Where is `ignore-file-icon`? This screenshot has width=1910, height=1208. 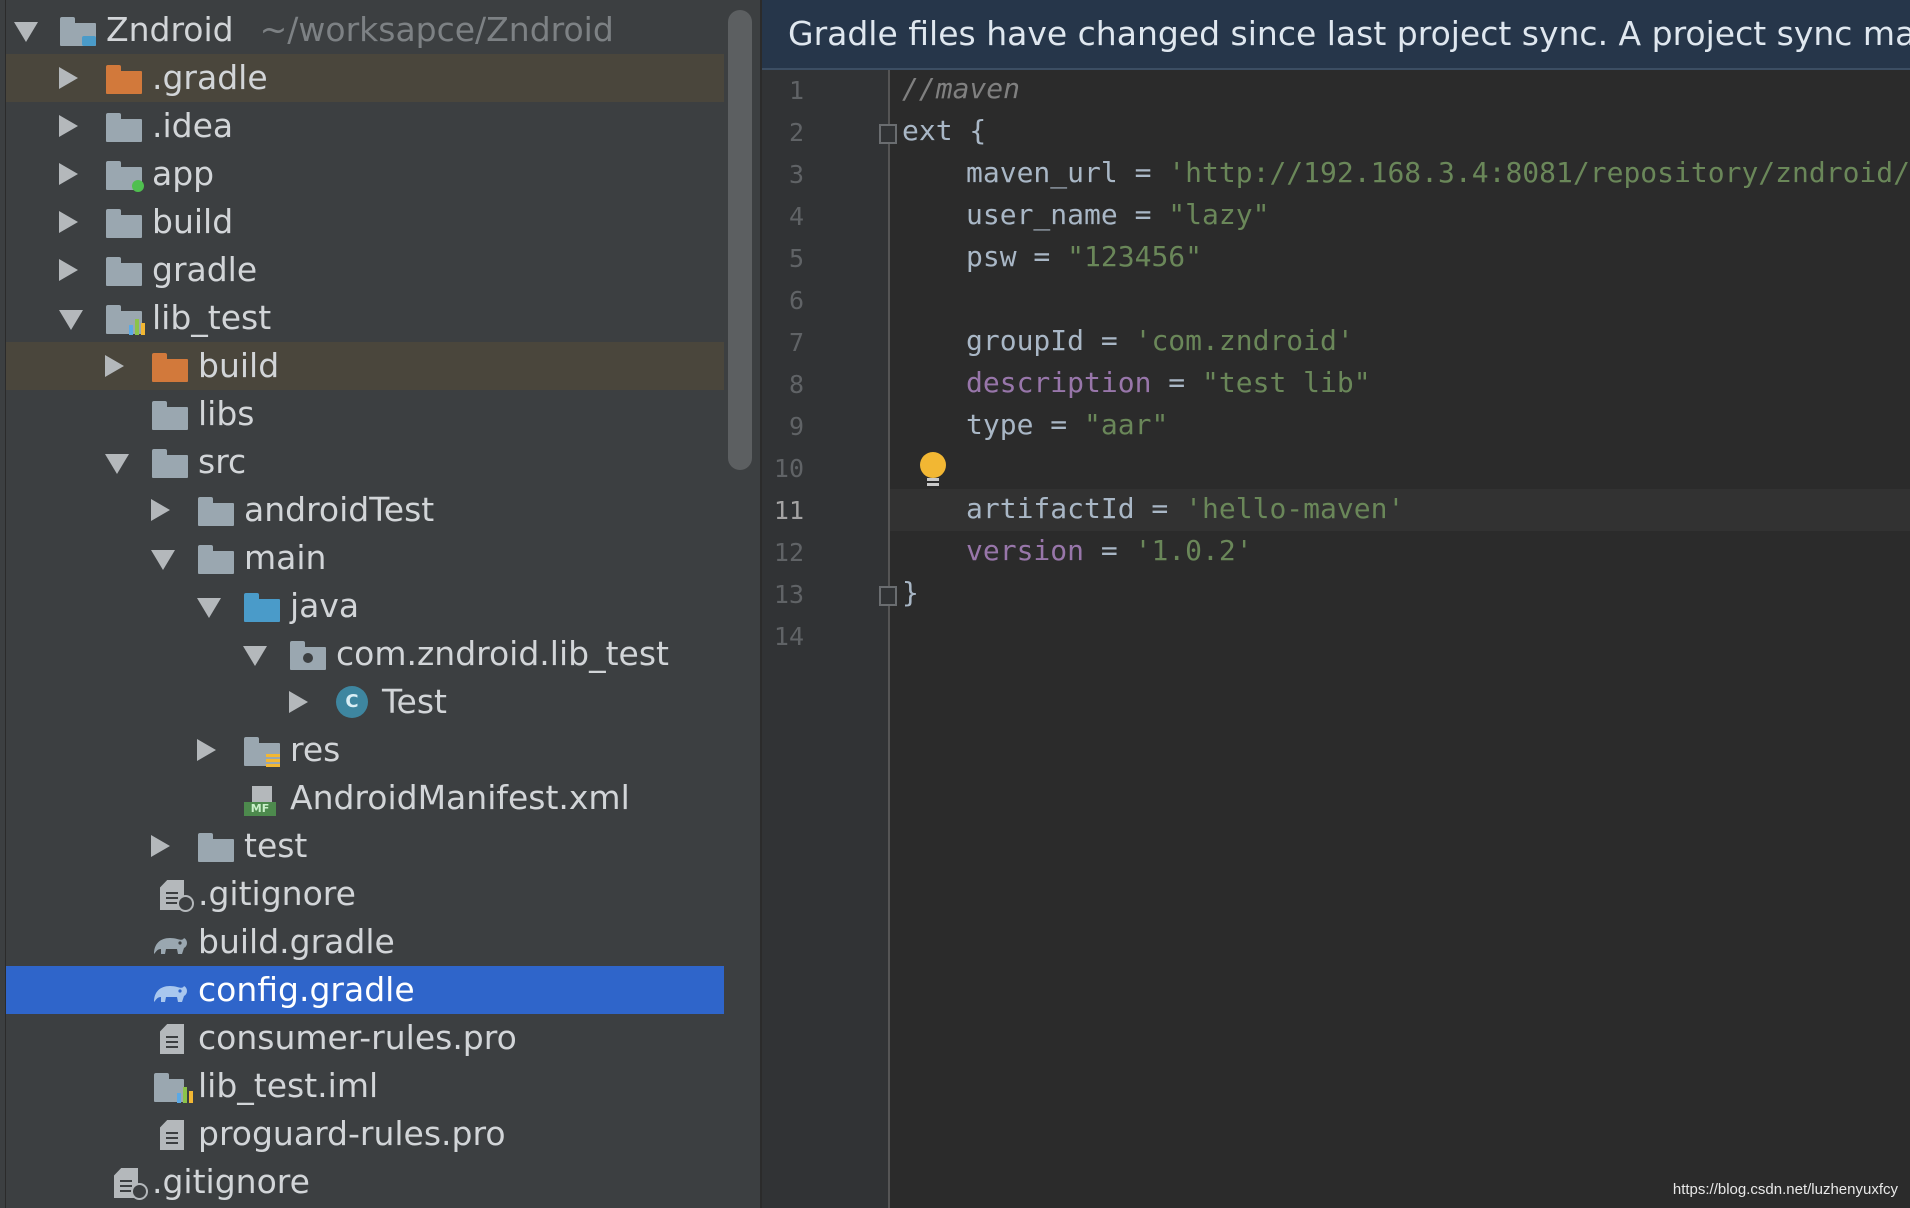
ignore-file-icon is located at coordinates (129, 1184).